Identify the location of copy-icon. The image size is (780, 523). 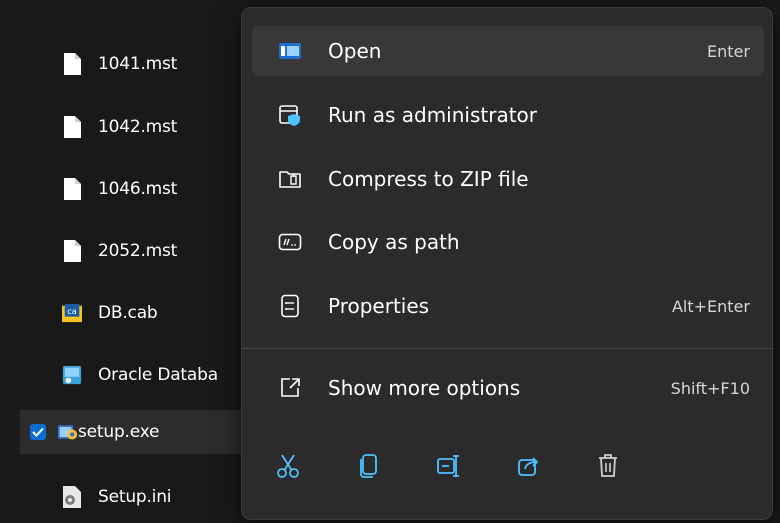
(369, 468).